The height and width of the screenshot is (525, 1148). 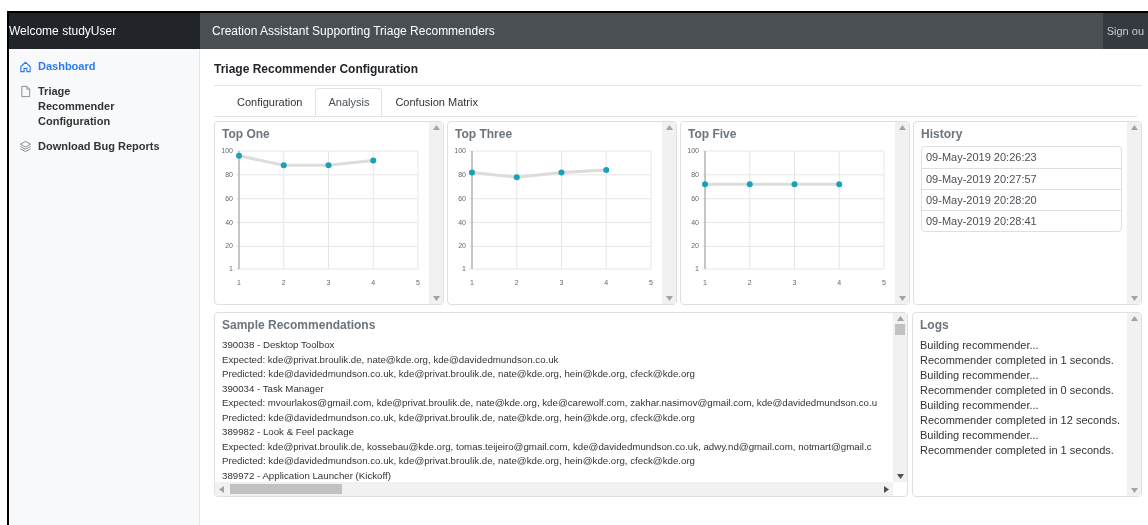 I want to click on chart-title: Top Five, so click(x=713, y=134).